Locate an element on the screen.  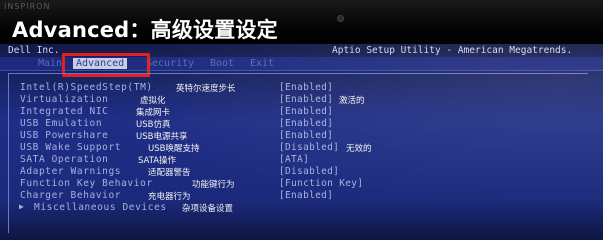
option-annotation: 英特尔速度步长 is located at coordinates (206, 89).